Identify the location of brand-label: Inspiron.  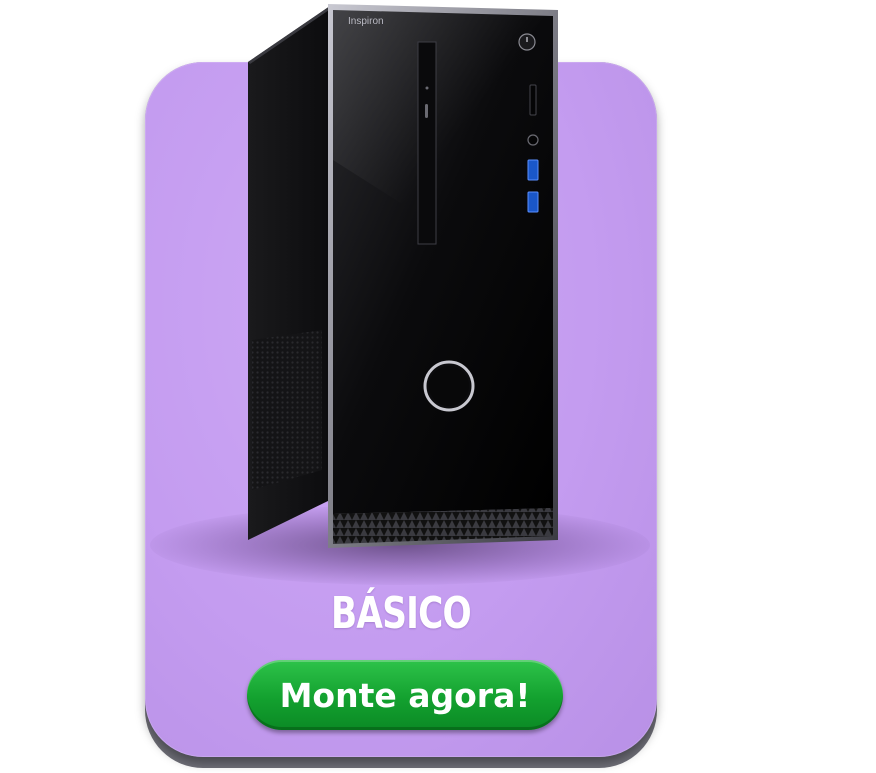
(366, 21).